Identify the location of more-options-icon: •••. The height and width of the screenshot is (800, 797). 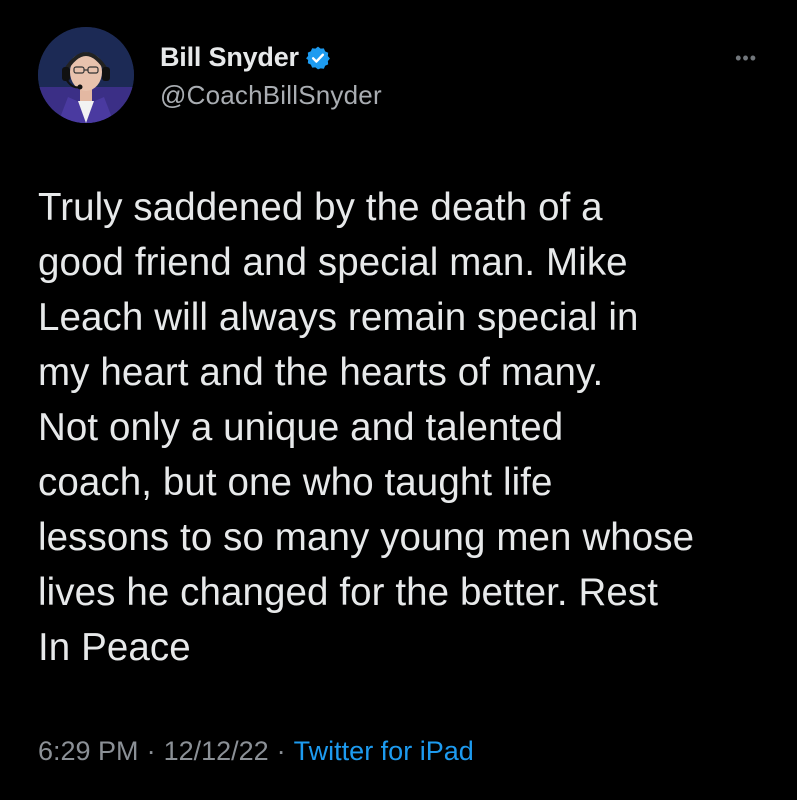
(746, 58).